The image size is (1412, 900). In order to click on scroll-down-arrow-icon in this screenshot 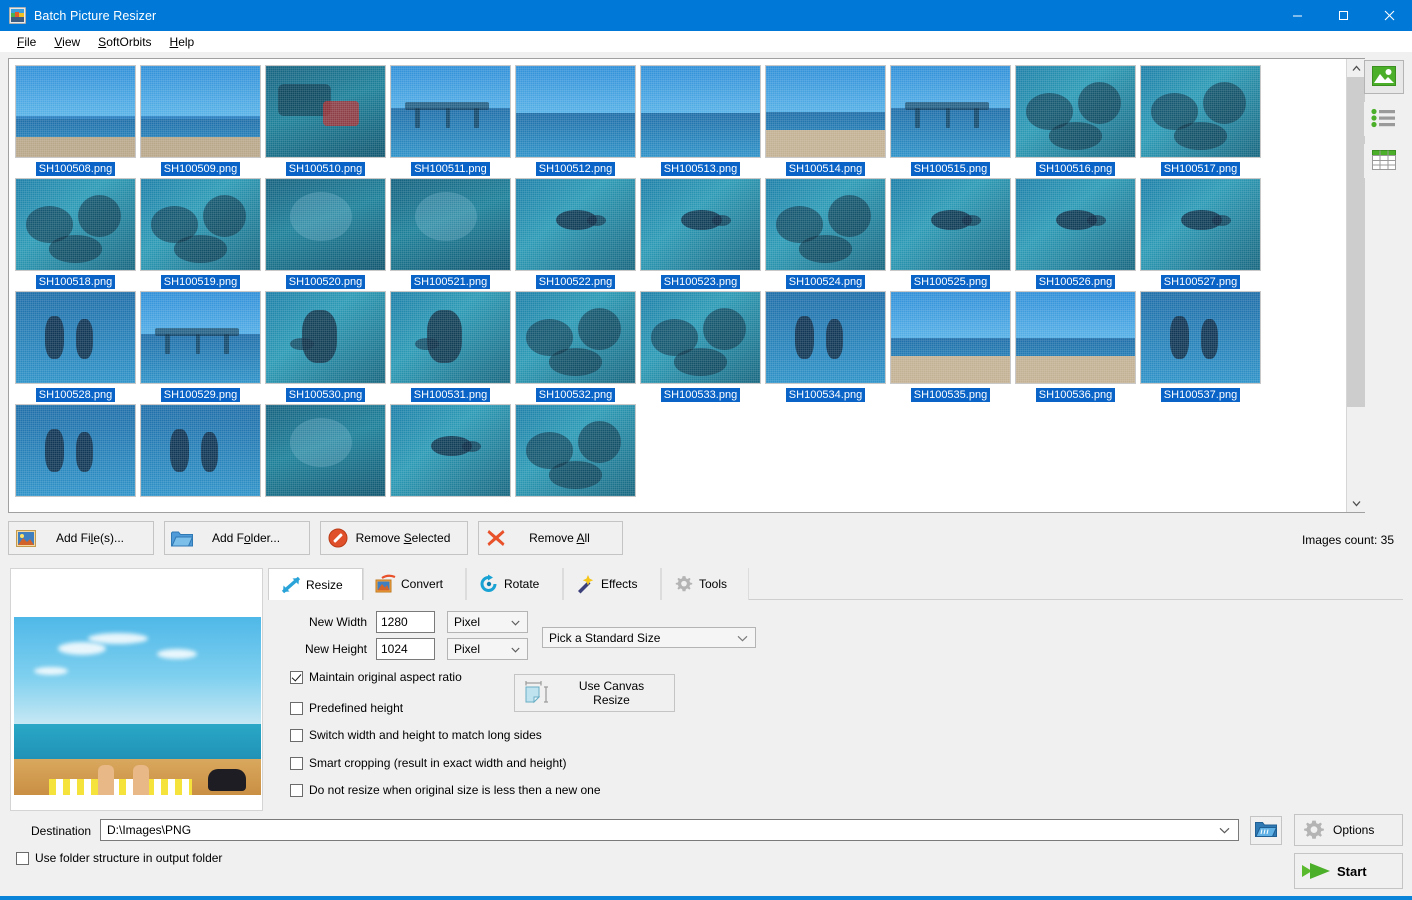, I will do `click(1356, 503)`.